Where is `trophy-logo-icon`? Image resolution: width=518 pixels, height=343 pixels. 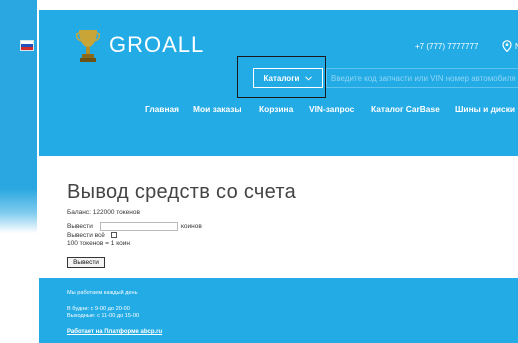 trophy-logo-icon is located at coordinates (88, 46).